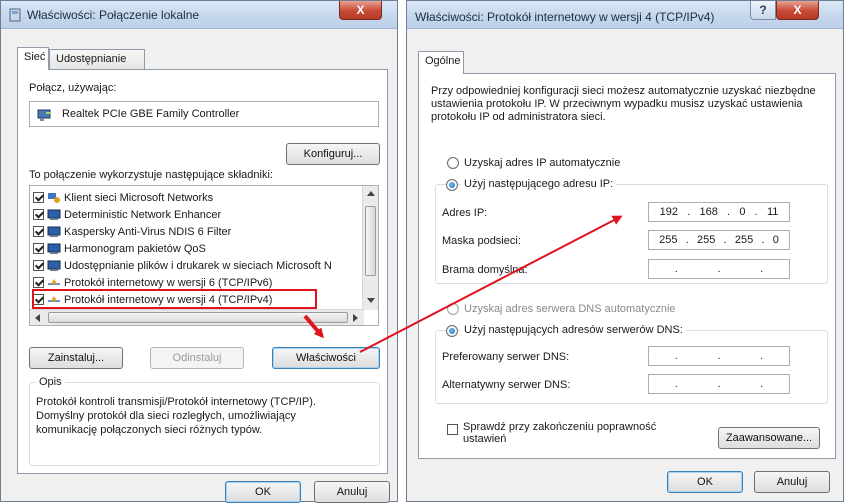 The height and width of the screenshot is (503, 844). Describe the element at coordinates (151, 114) in the screenshot. I see `adapter-name: Realtek PCIe GBE Family Controller` at that location.